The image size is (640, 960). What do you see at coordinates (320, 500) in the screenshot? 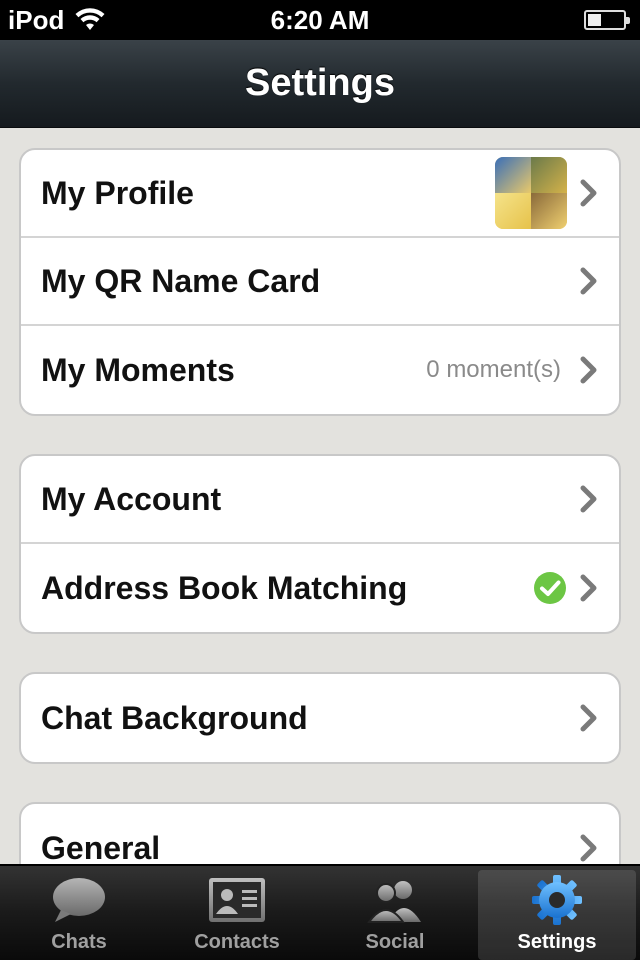
I see `row-my-account: My Account` at bounding box center [320, 500].